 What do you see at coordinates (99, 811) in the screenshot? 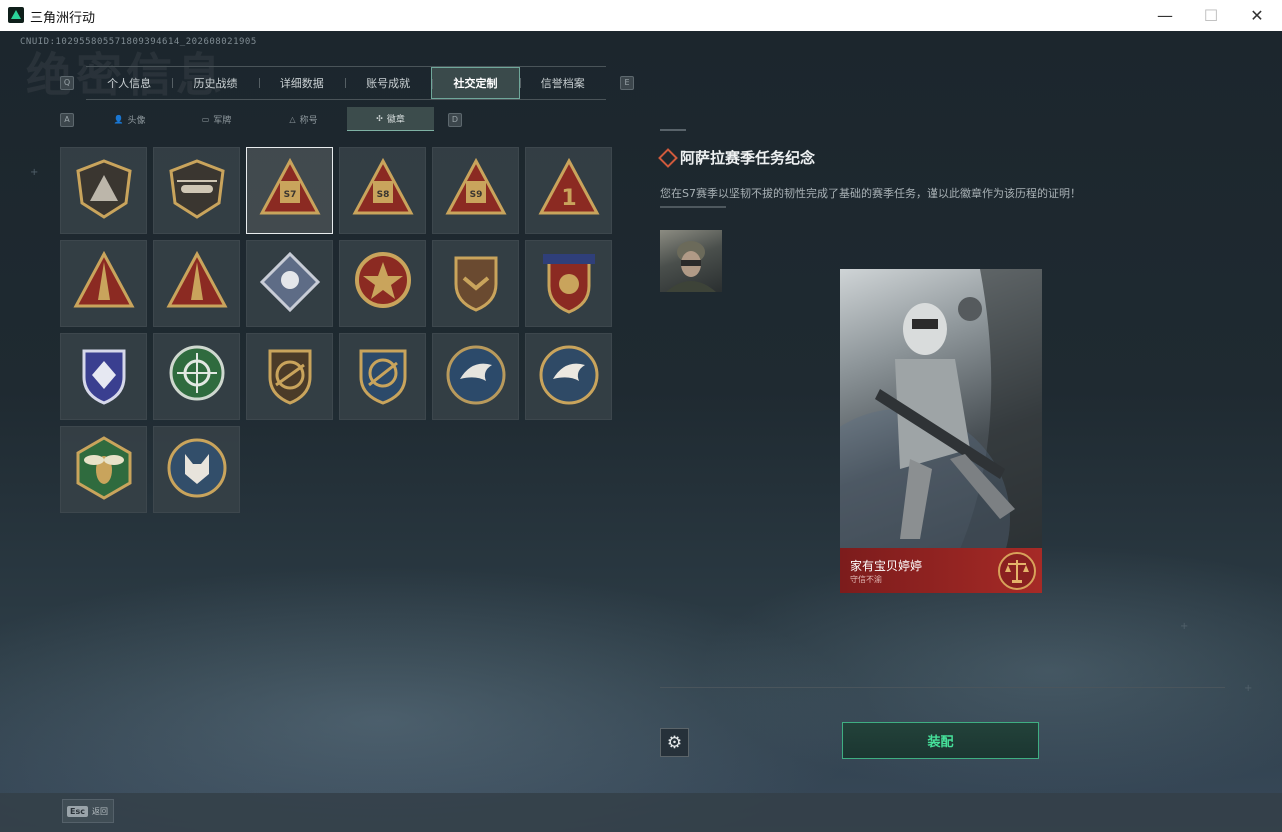
I see `back-label: 返回` at bounding box center [99, 811].